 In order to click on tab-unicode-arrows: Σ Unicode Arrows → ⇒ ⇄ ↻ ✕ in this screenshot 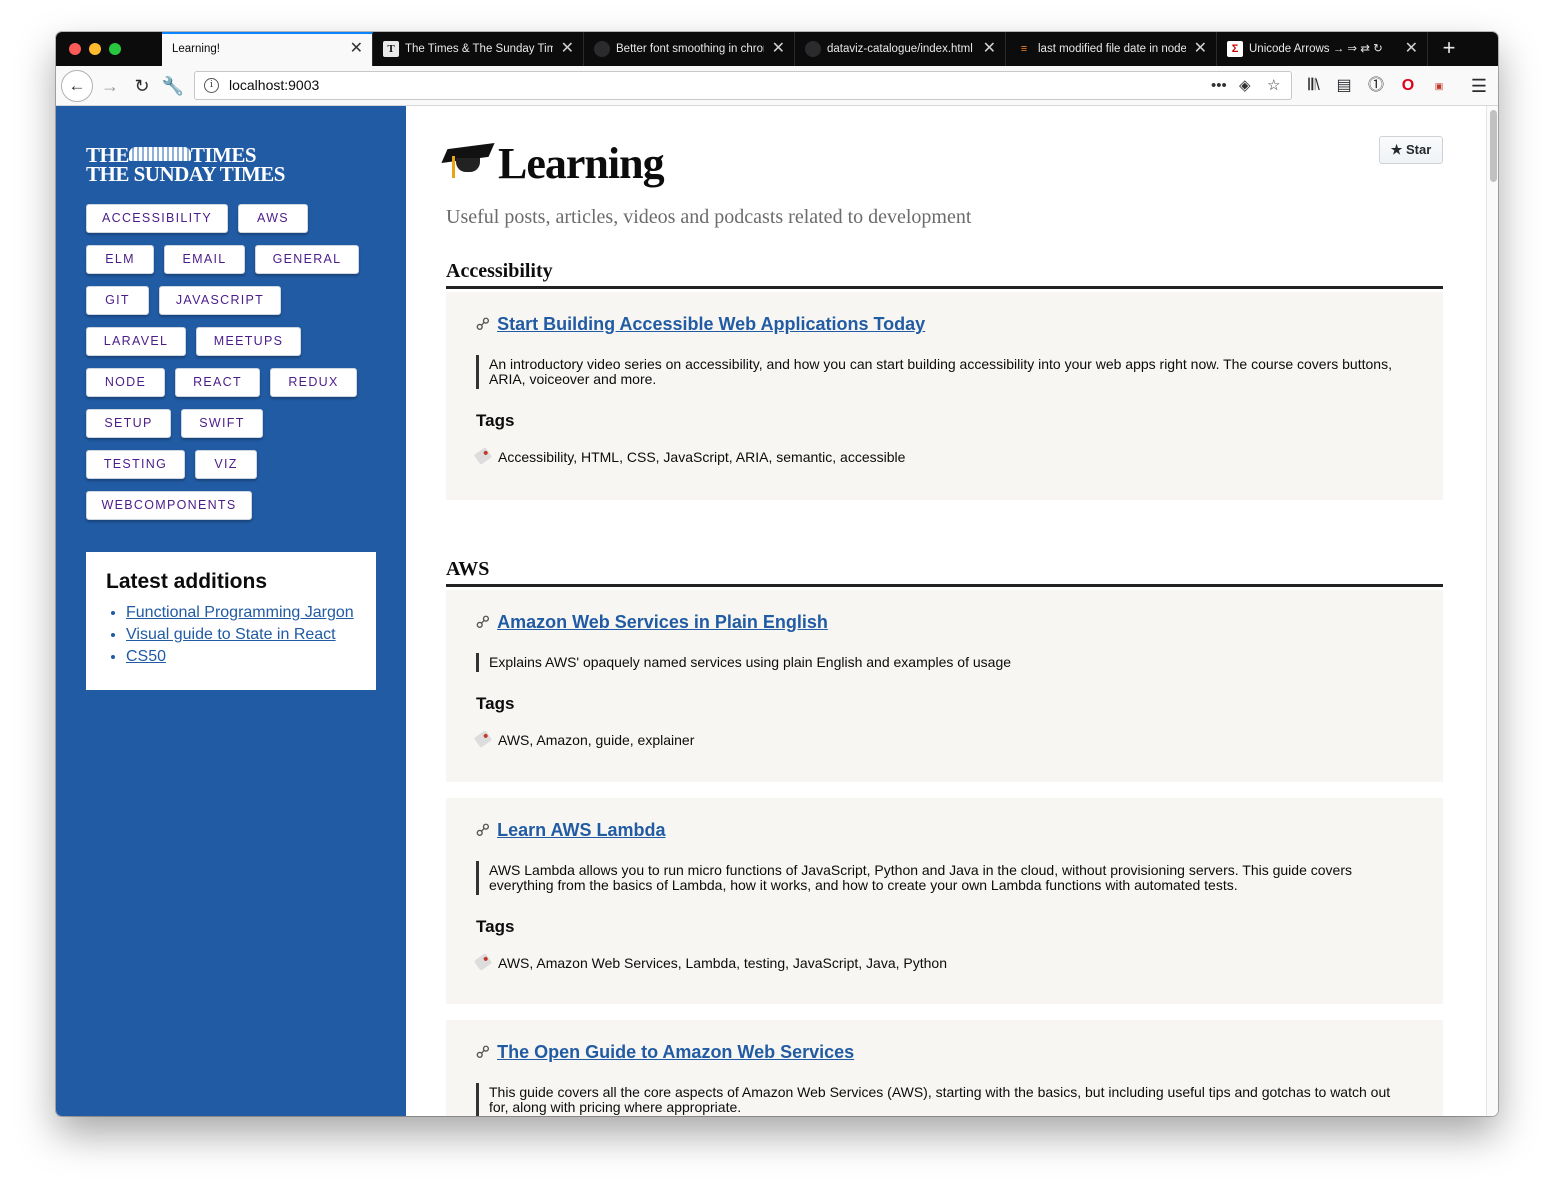, I will do `click(1322, 49)`.